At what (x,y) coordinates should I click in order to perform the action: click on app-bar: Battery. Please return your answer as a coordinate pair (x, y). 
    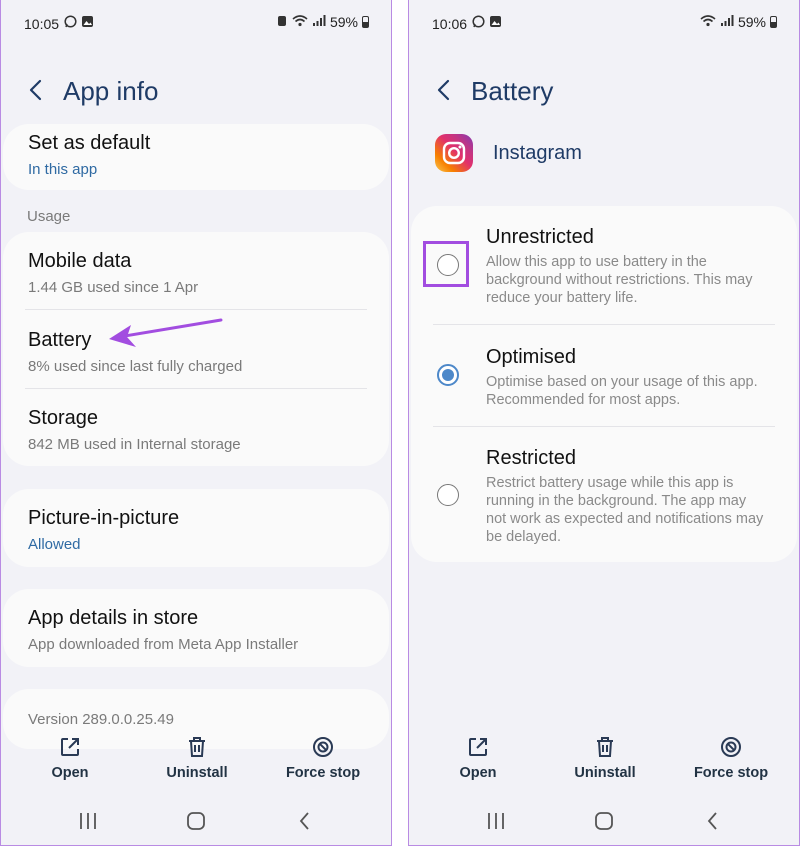
    Looking at the image, I should click on (604, 90).